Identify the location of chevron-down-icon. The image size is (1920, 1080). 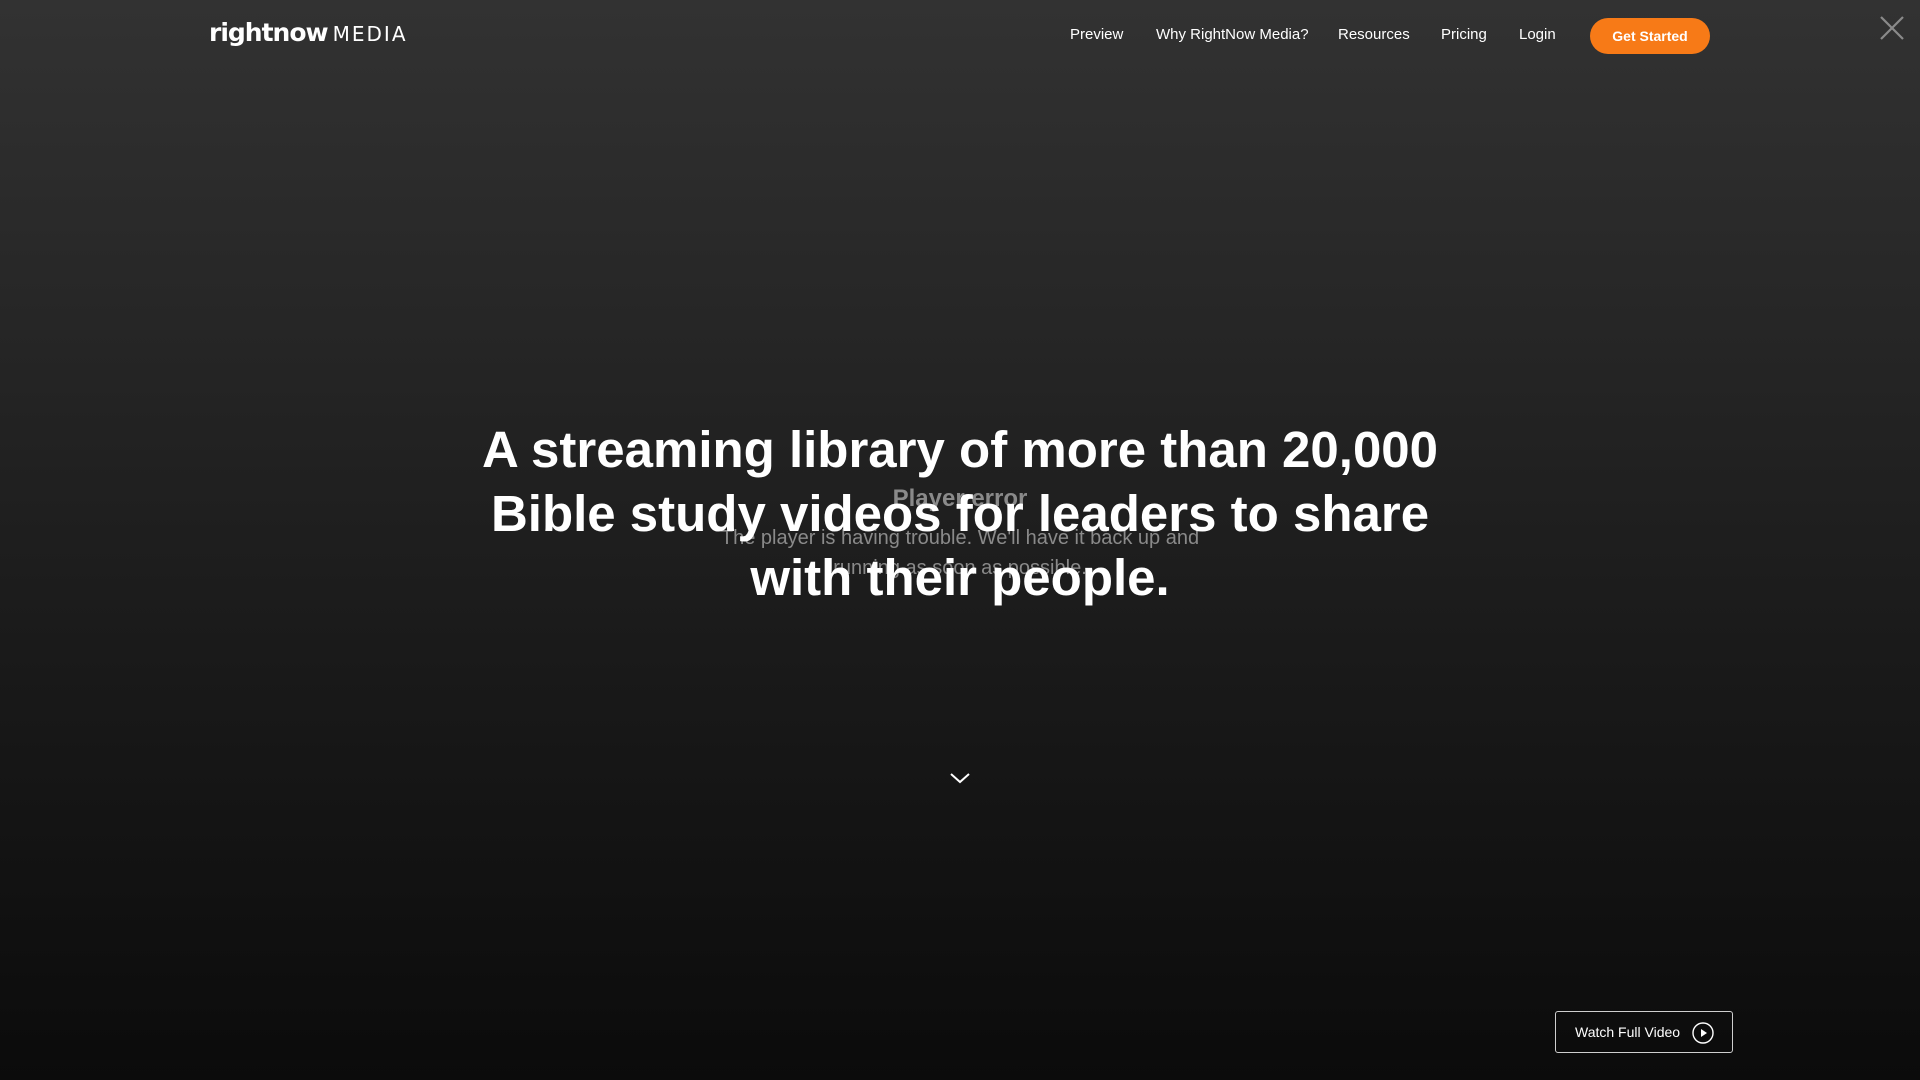
(960, 778).